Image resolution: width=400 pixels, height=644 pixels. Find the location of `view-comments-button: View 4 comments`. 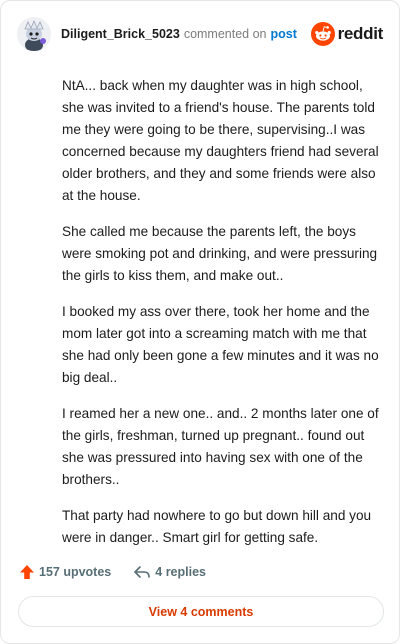

view-comments-button: View 4 comments is located at coordinates (201, 611).